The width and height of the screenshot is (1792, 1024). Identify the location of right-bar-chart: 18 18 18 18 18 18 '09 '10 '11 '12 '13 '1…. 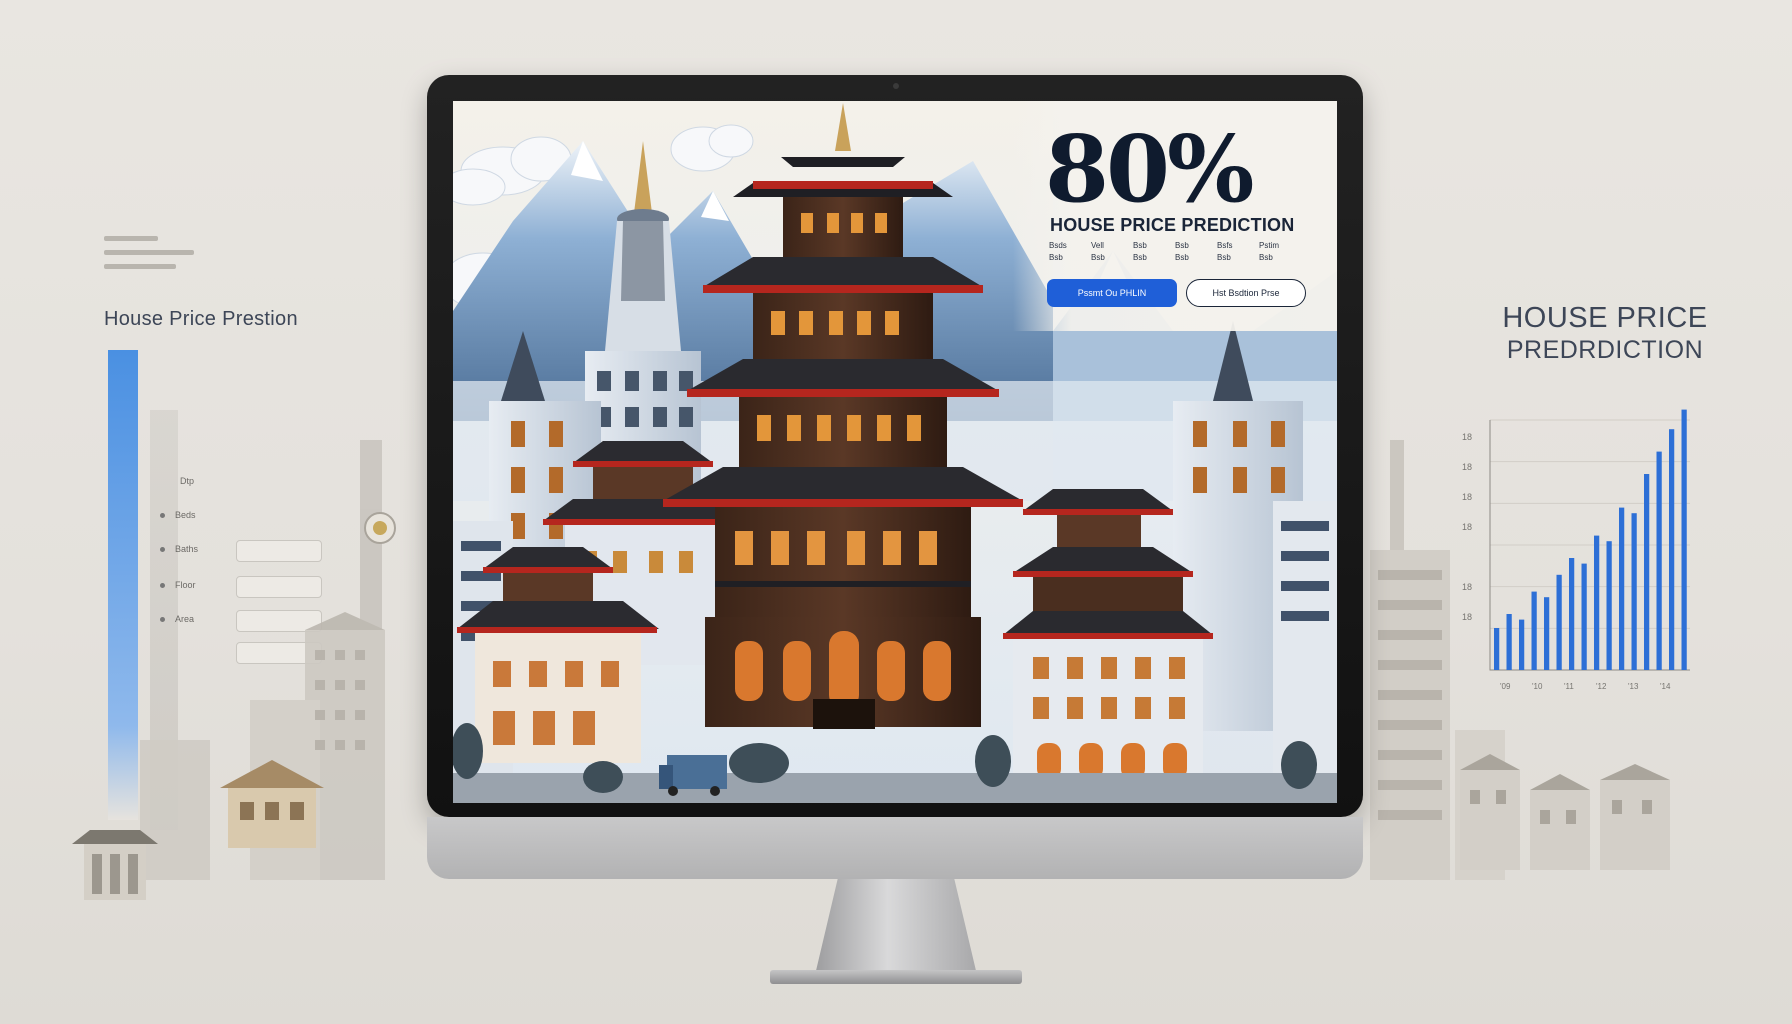
(1582, 530).